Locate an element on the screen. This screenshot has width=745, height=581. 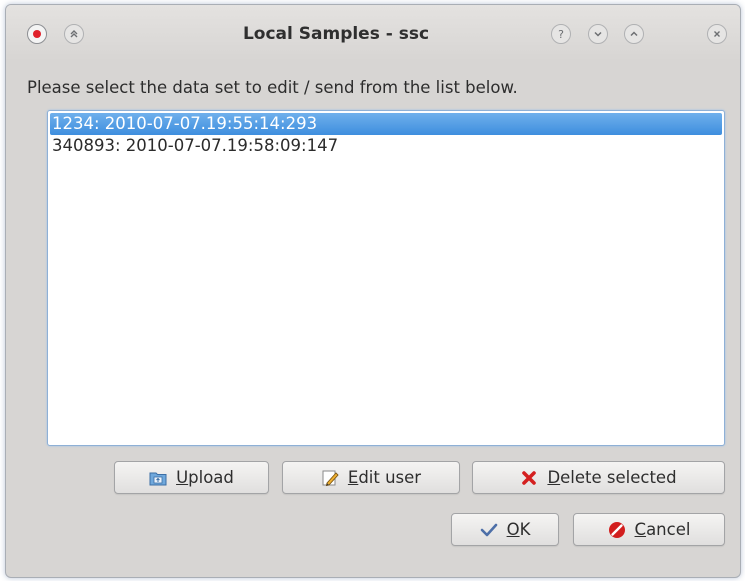
chevron-down-icon is located at coordinates (598, 34).